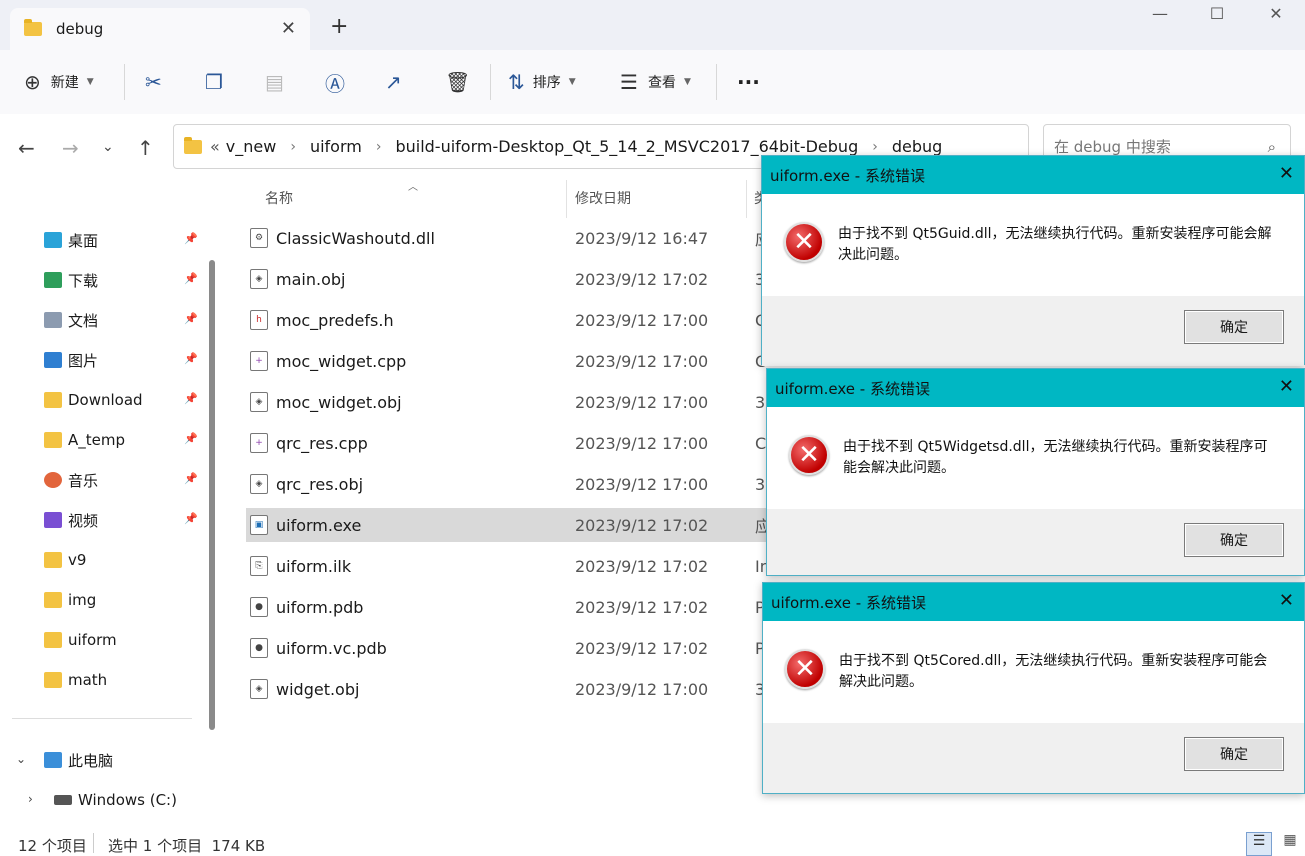 The height and width of the screenshot is (856, 1305). Describe the element at coordinates (516, 402) in the screenshot. I see `file-row: ◈ moc_widget.obj 2023/9/12 17:00 3` at that location.